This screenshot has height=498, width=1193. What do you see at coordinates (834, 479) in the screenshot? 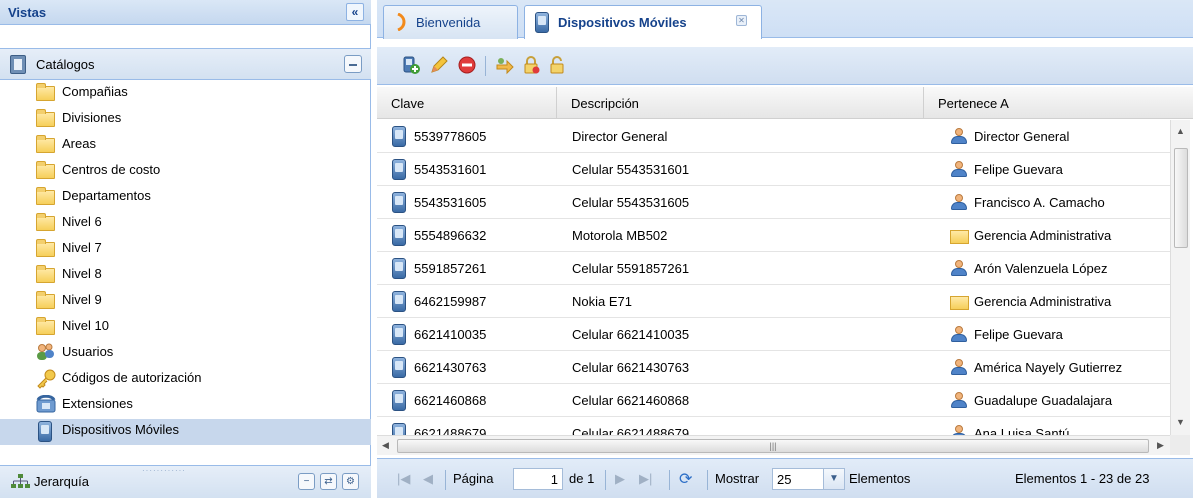
I see `chevron-down-icon: ▼` at bounding box center [834, 479].